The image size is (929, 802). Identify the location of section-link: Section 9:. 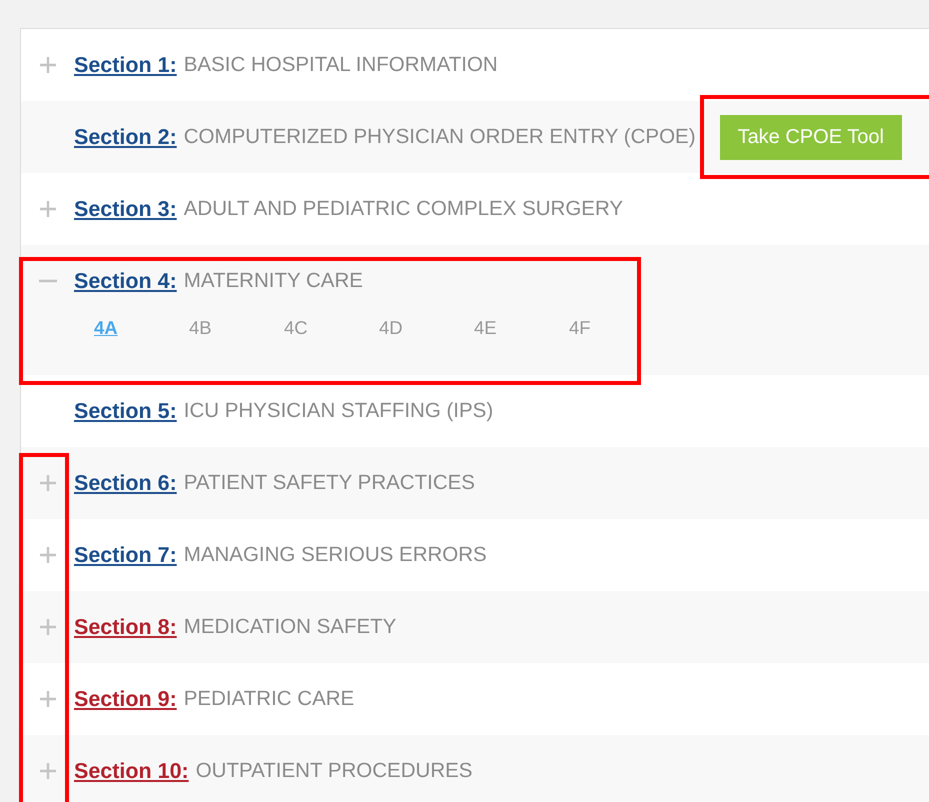
(125, 699).